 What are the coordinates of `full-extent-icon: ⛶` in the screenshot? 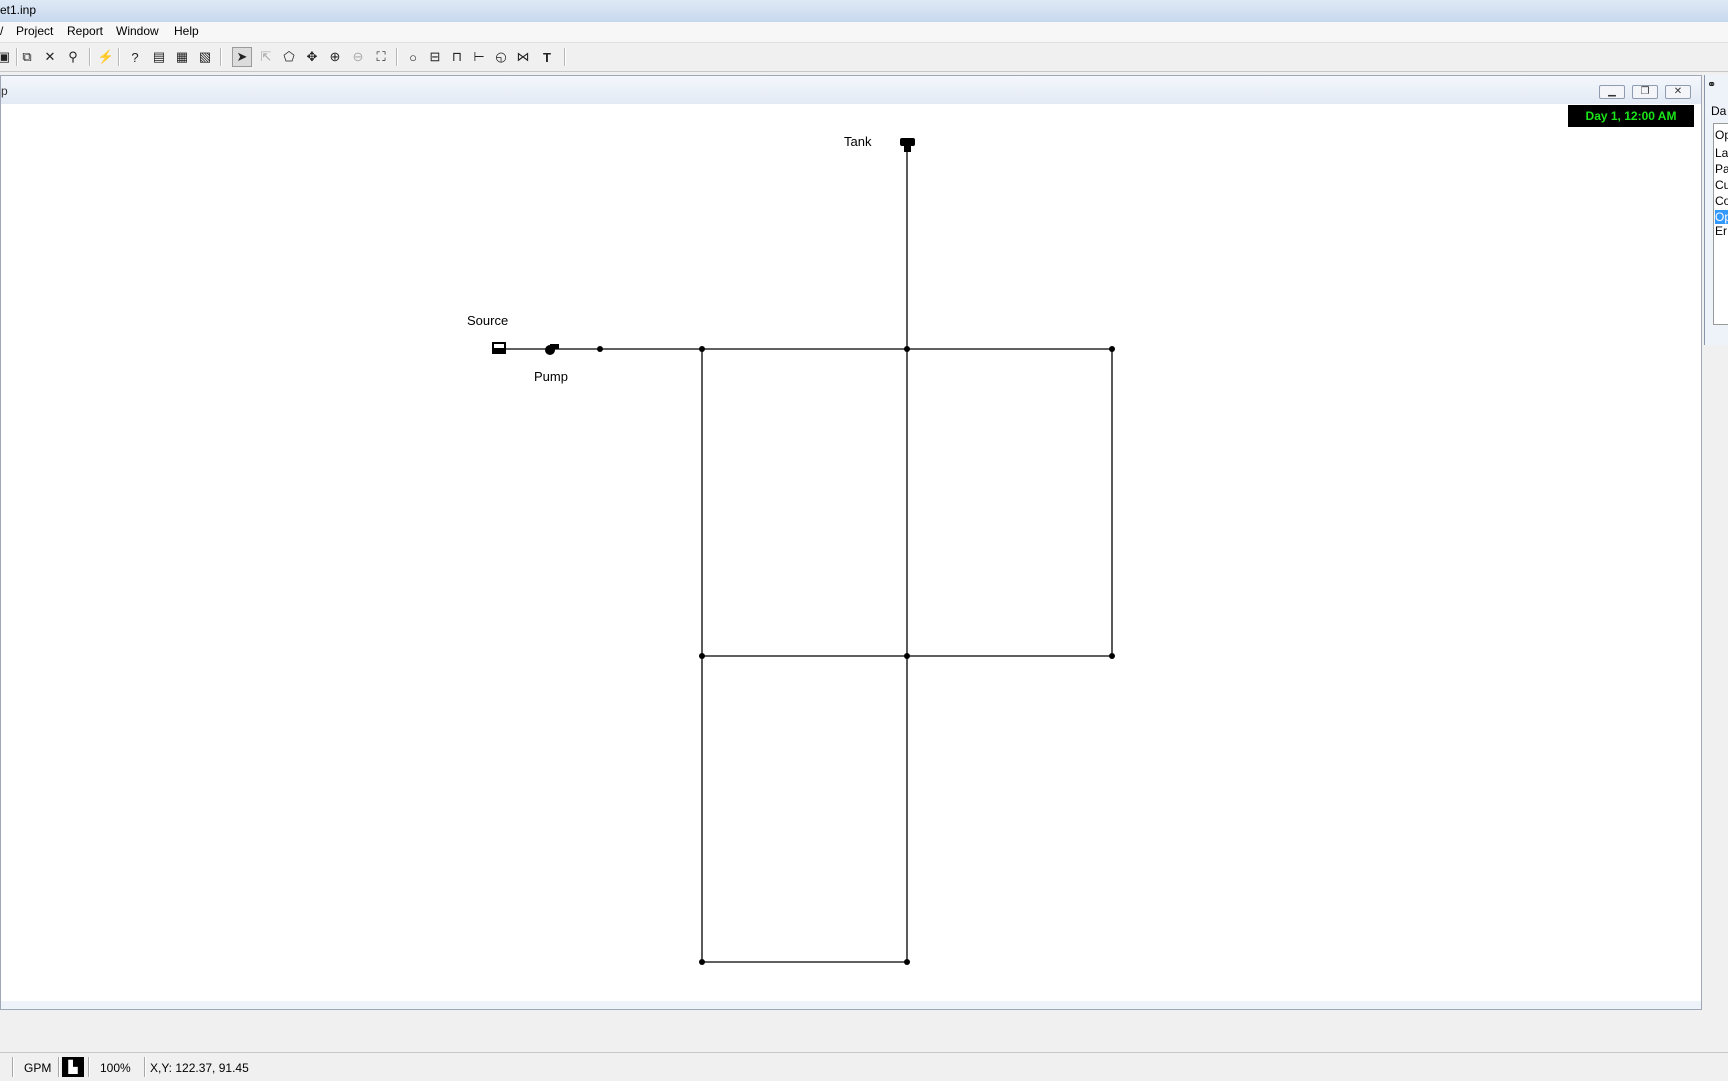 It's located at (381, 57).